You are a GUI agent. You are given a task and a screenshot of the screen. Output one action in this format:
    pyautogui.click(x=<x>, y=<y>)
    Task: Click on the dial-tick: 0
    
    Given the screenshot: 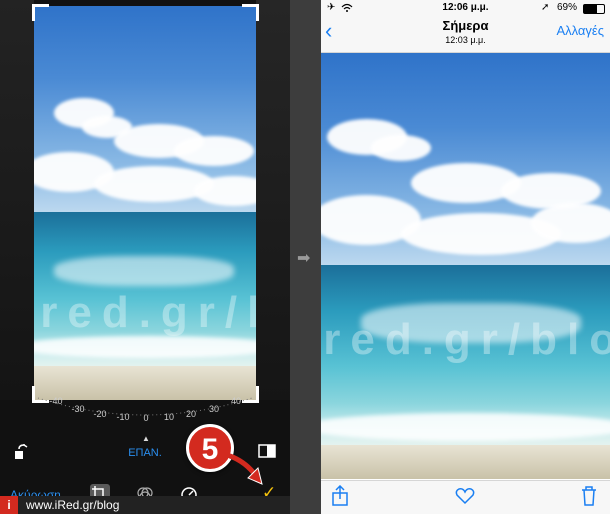 What is the action you would take?
    pyautogui.click(x=146, y=418)
    